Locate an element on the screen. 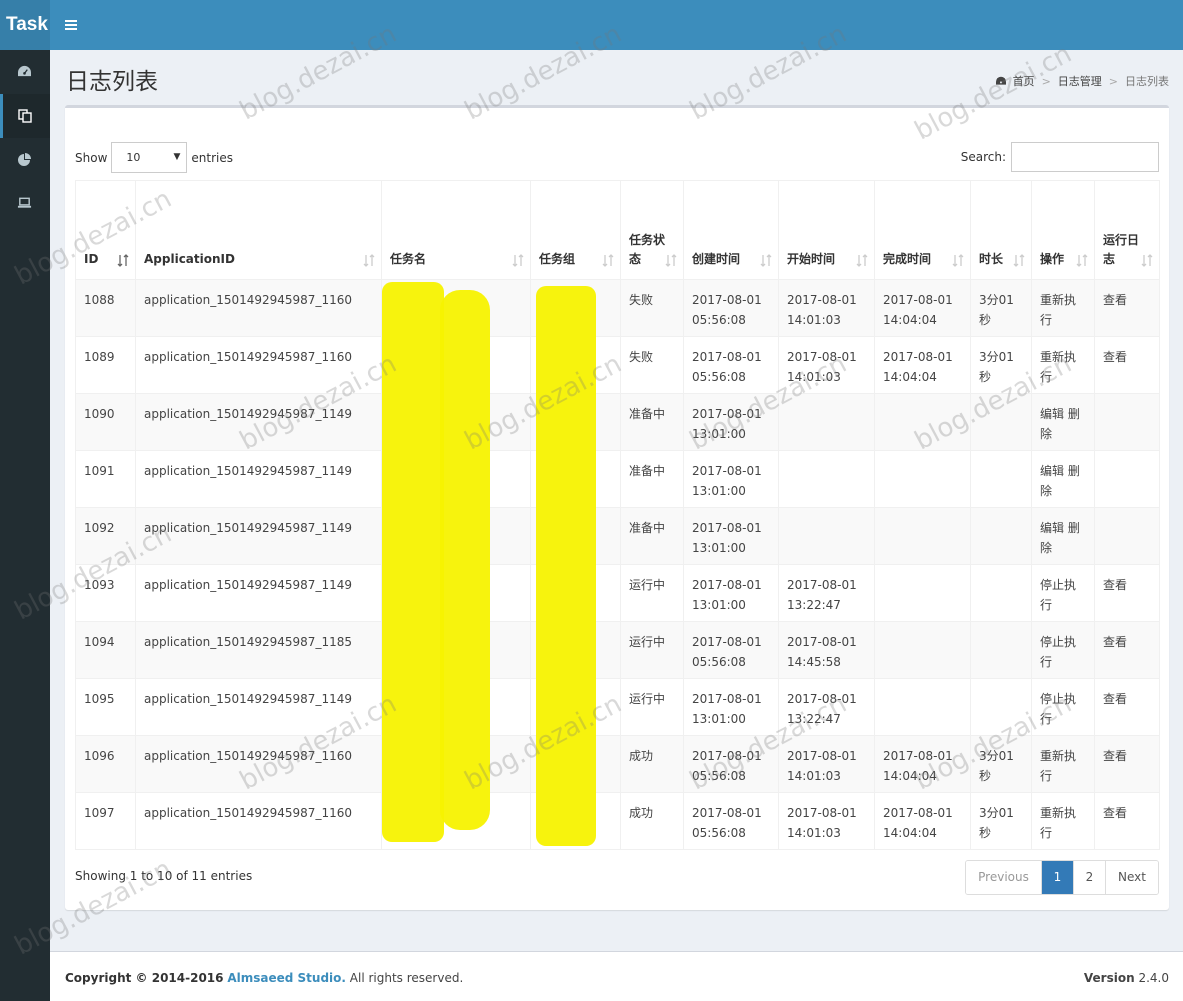 This screenshot has height=1001, width=1183. pagination-next: Next is located at coordinates (1132, 877).